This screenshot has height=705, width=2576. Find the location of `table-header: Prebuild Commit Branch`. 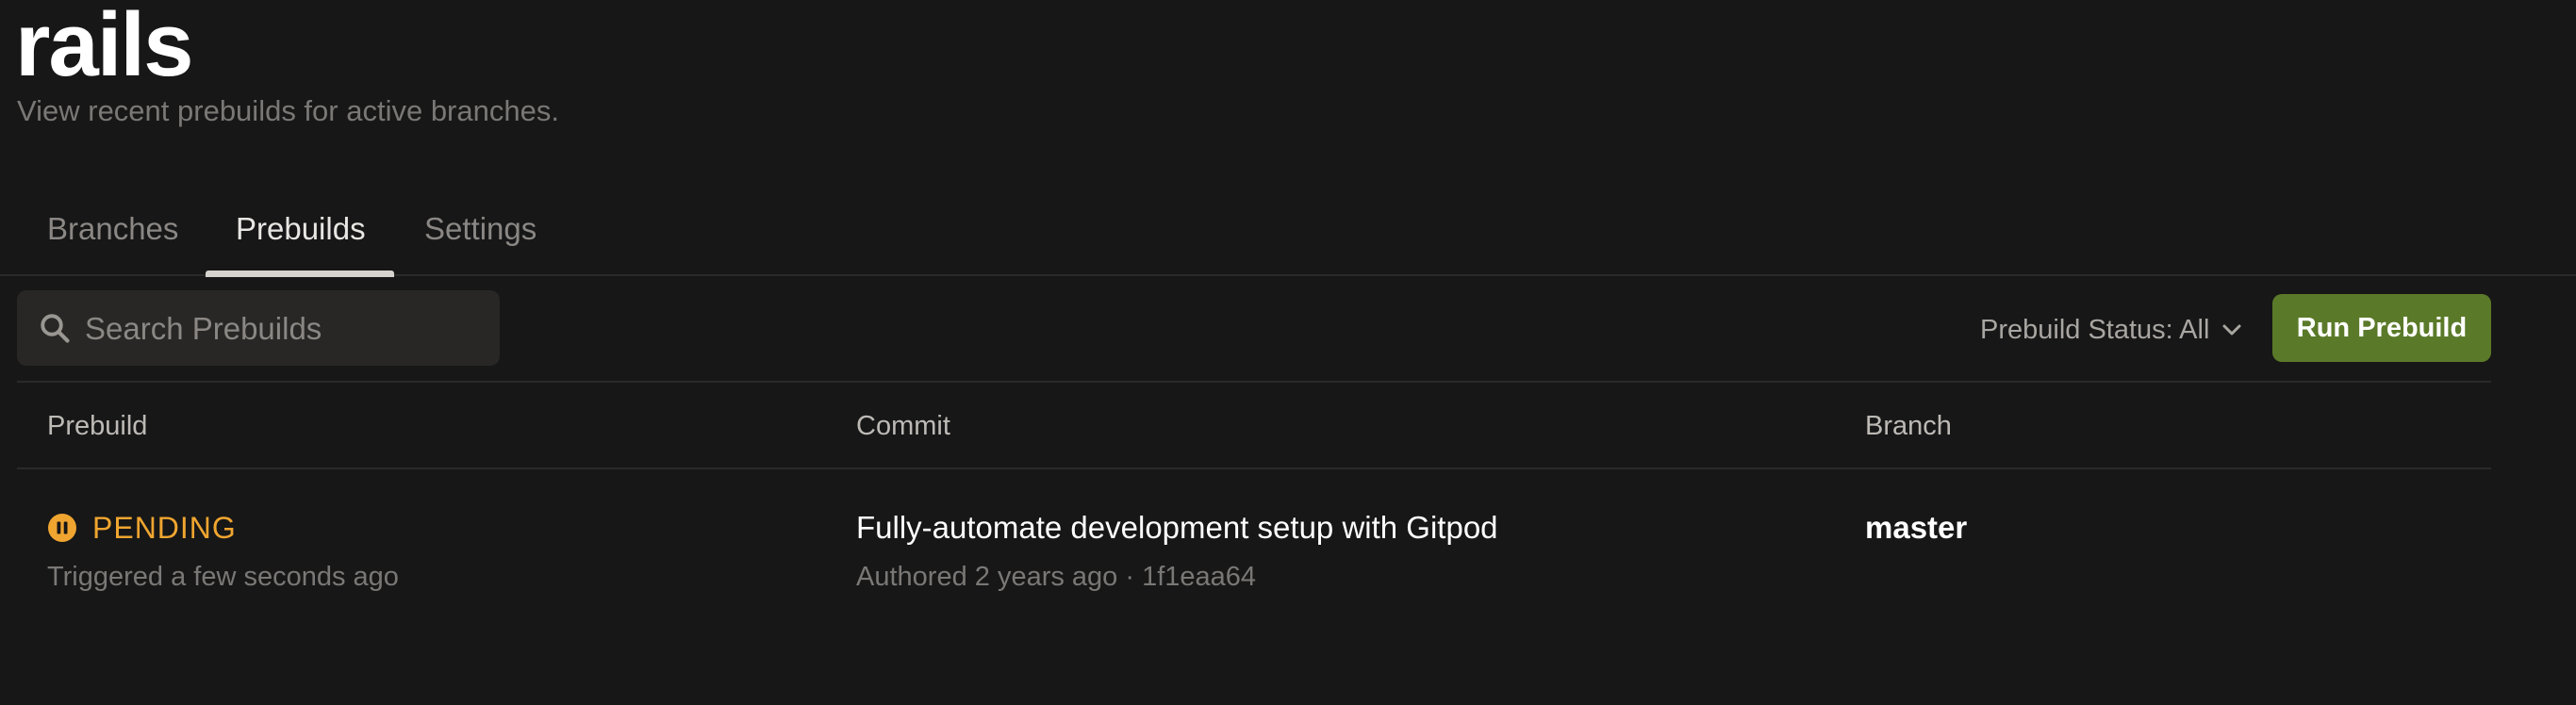

table-header: Prebuild Commit Branch is located at coordinates (1254, 425).